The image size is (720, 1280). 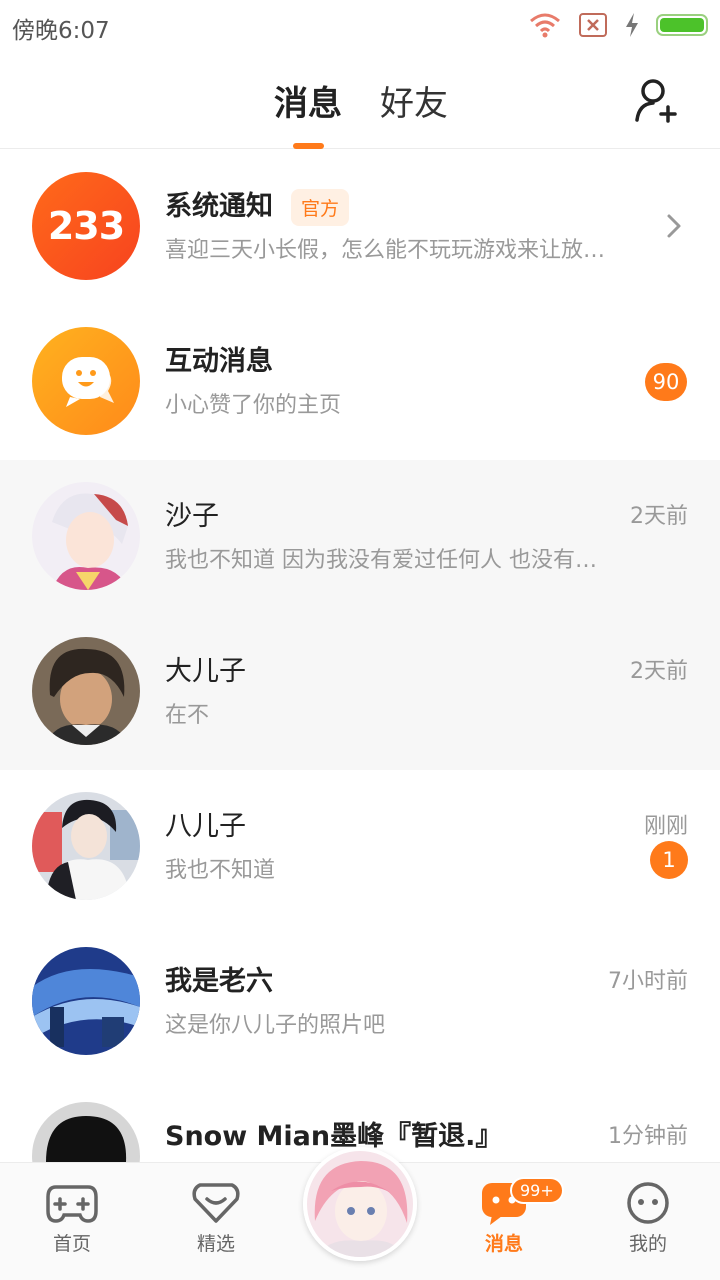 I want to click on nav-label: 首页, so click(x=71, y=1244).